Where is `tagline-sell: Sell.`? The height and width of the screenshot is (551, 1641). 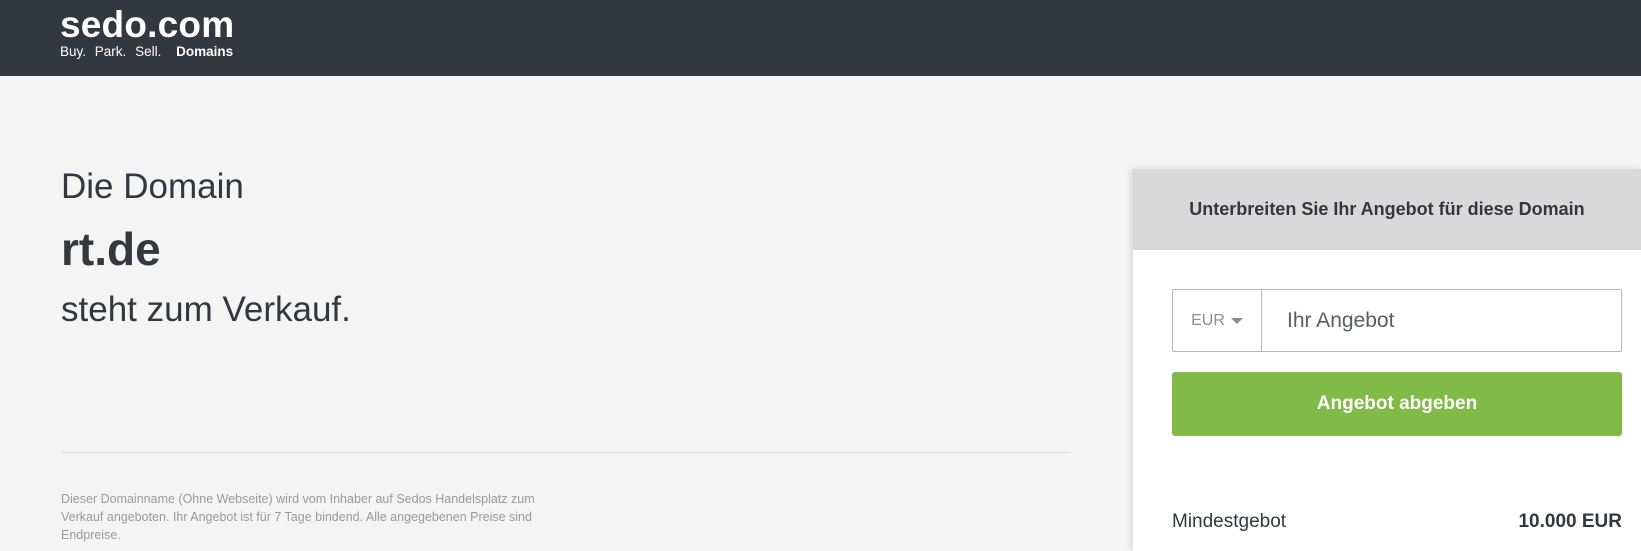 tagline-sell: Sell. is located at coordinates (148, 51).